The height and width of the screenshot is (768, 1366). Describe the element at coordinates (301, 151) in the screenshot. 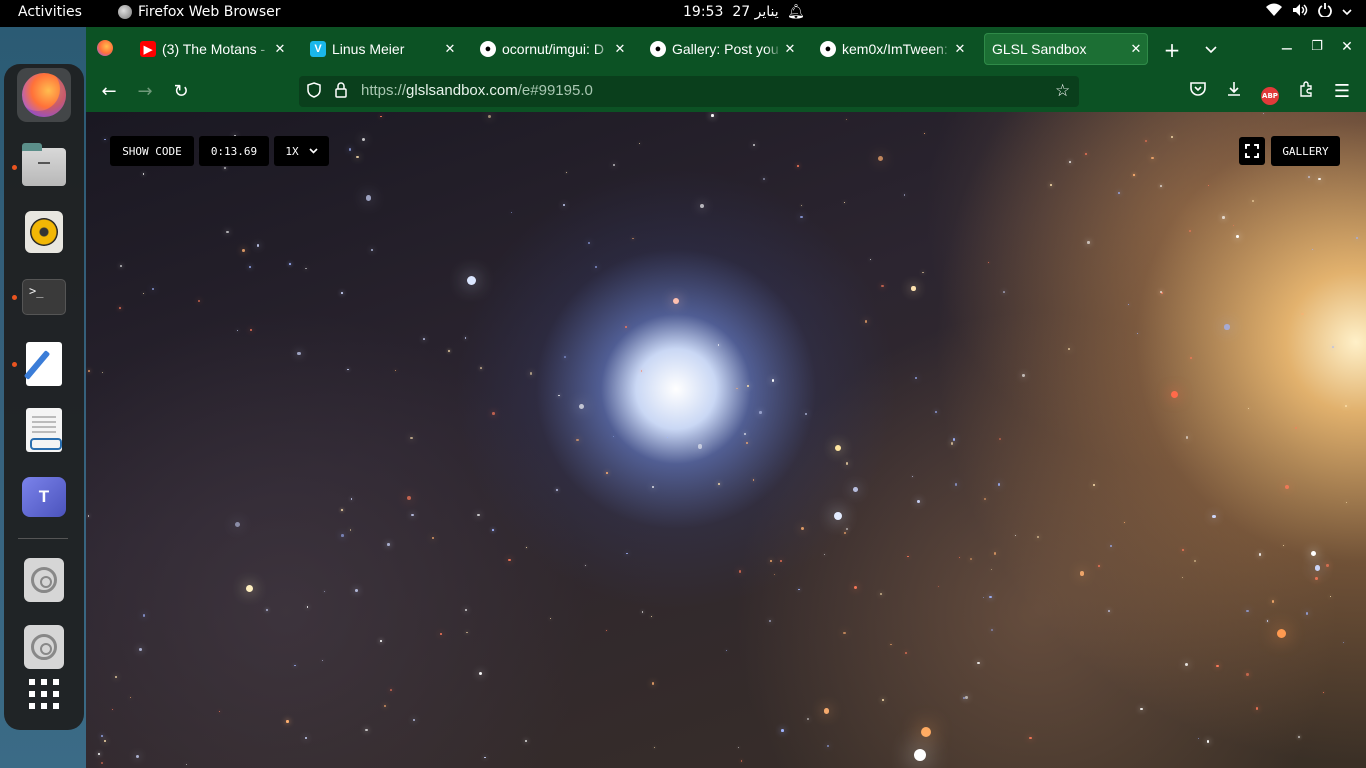

I see `speed-select: 1X` at that location.